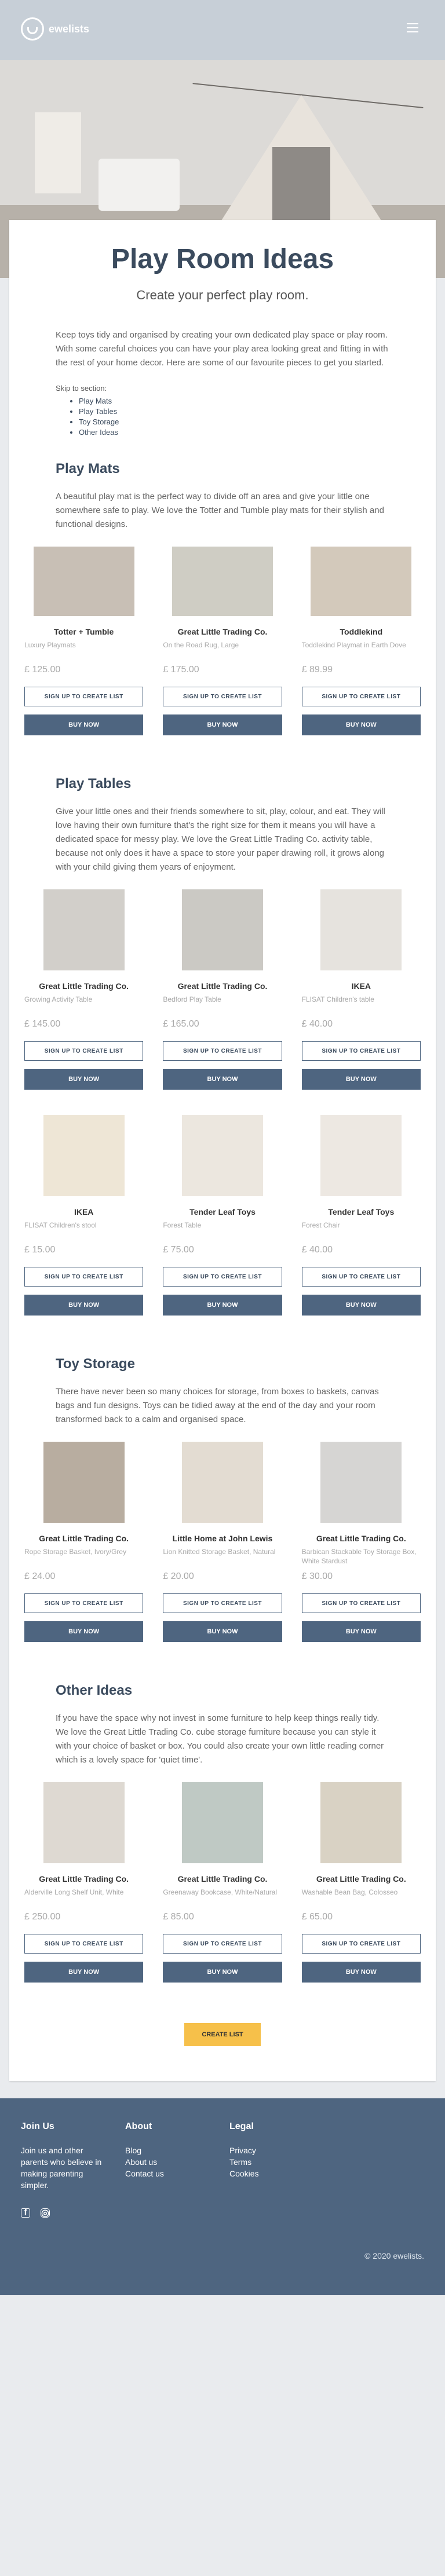  What do you see at coordinates (413, 29) in the screenshot?
I see `menu-icon` at bounding box center [413, 29].